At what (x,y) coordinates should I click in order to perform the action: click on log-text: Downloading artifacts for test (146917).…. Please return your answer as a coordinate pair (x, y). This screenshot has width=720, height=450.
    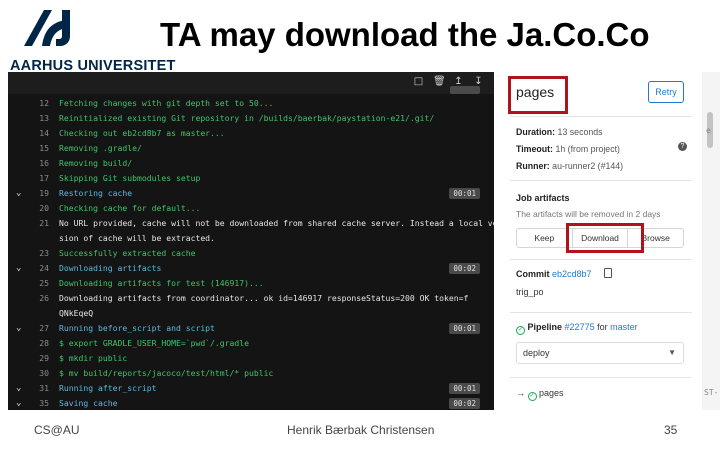
    Looking at the image, I should click on (161, 283).